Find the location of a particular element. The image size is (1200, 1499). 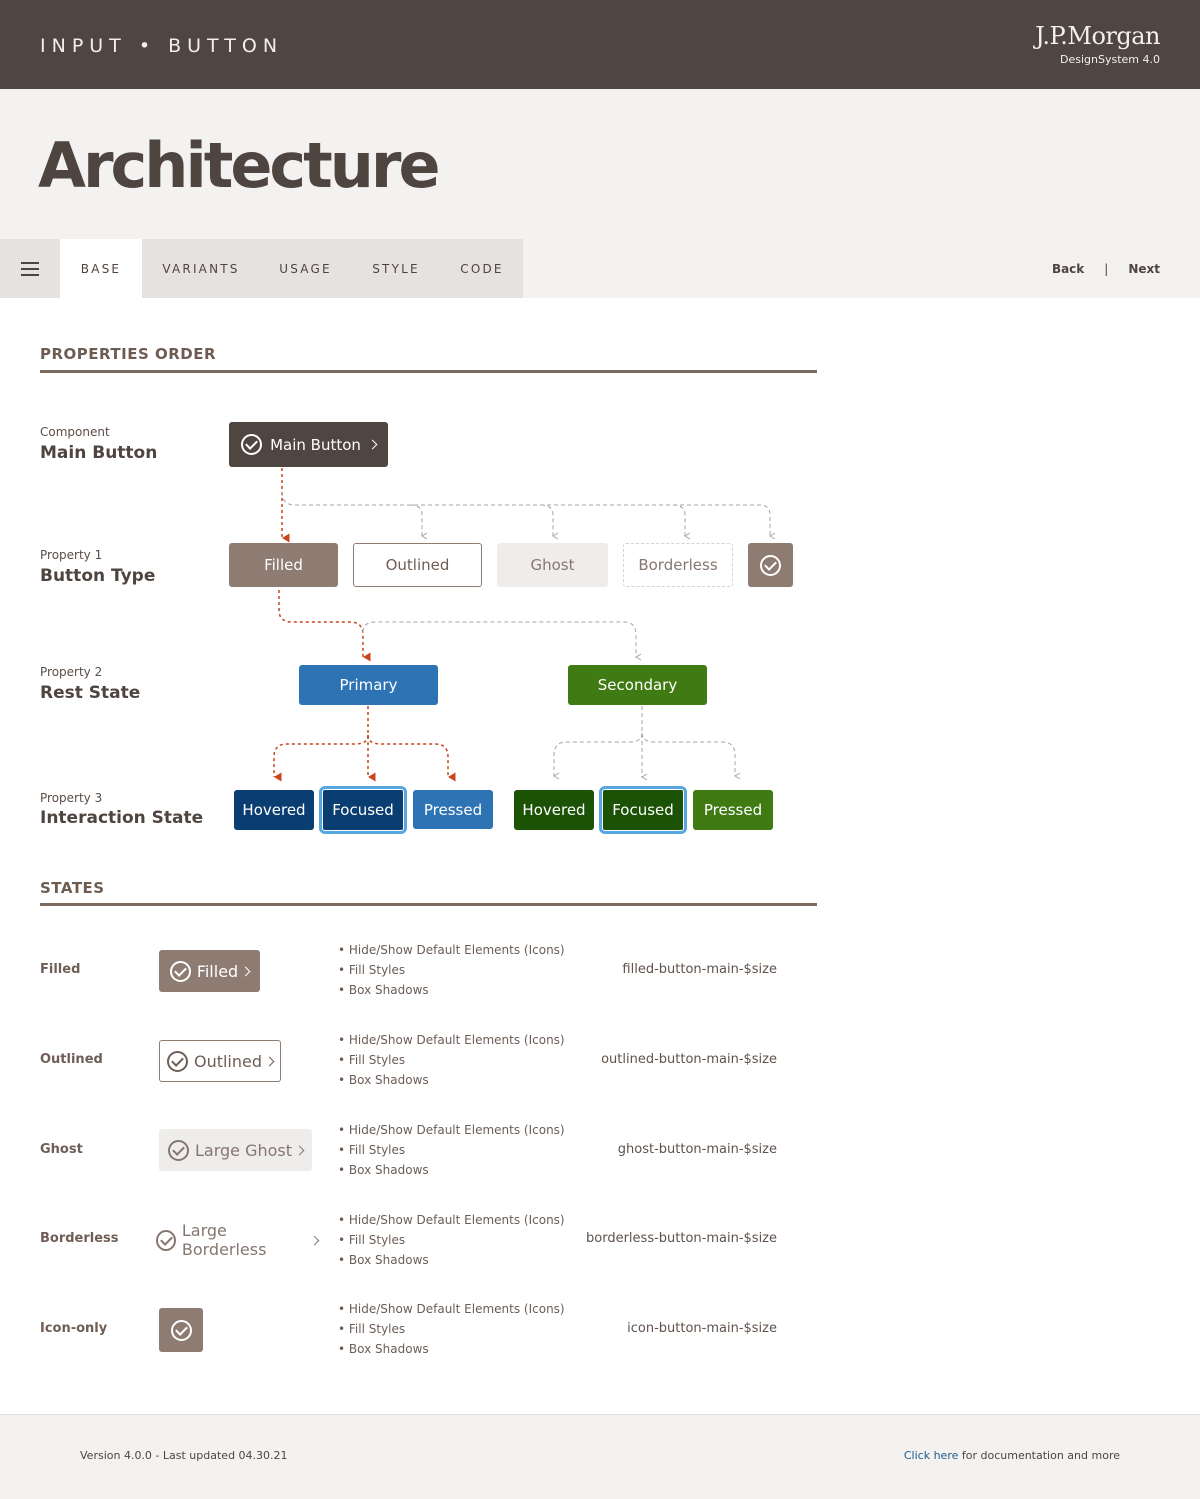

property1-label-big: Button Type is located at coordinates (98, 576).